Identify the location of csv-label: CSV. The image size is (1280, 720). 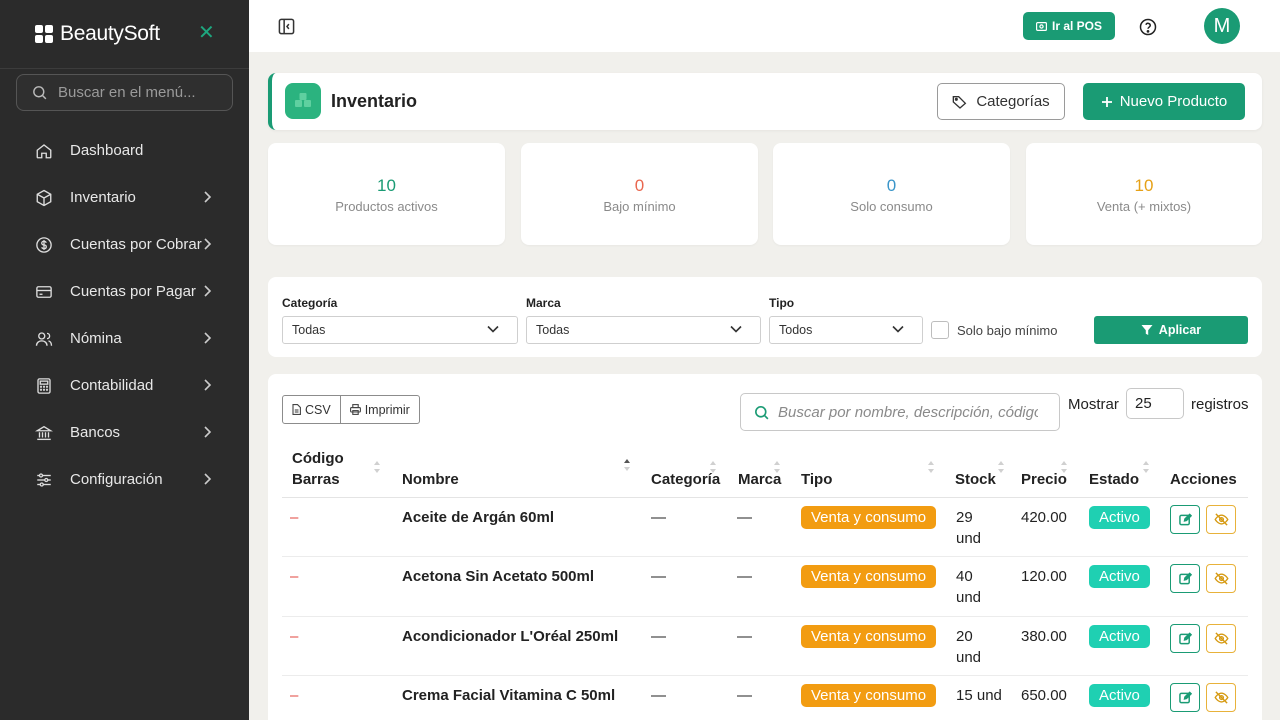
(318, 409).